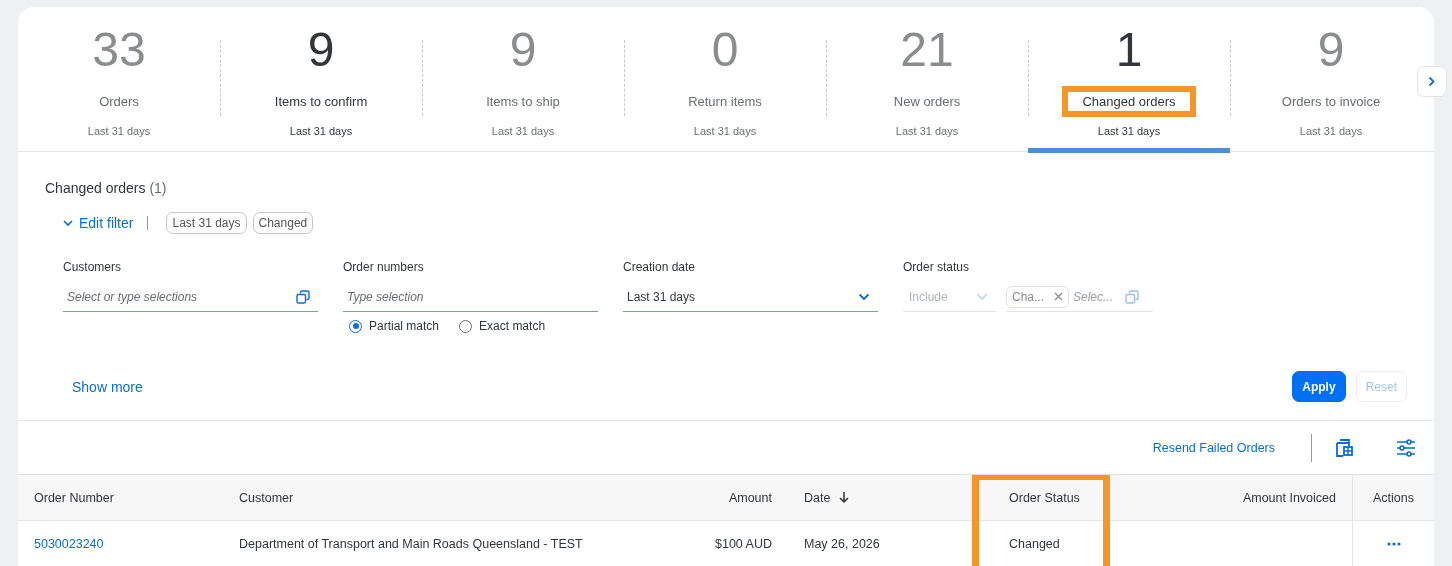 Image resolution: width=1452 pixels, height=566 pixels. Describe the element at coordinates (1034, 544) in the screenshot. I see `table-cell: Changed` at that location.